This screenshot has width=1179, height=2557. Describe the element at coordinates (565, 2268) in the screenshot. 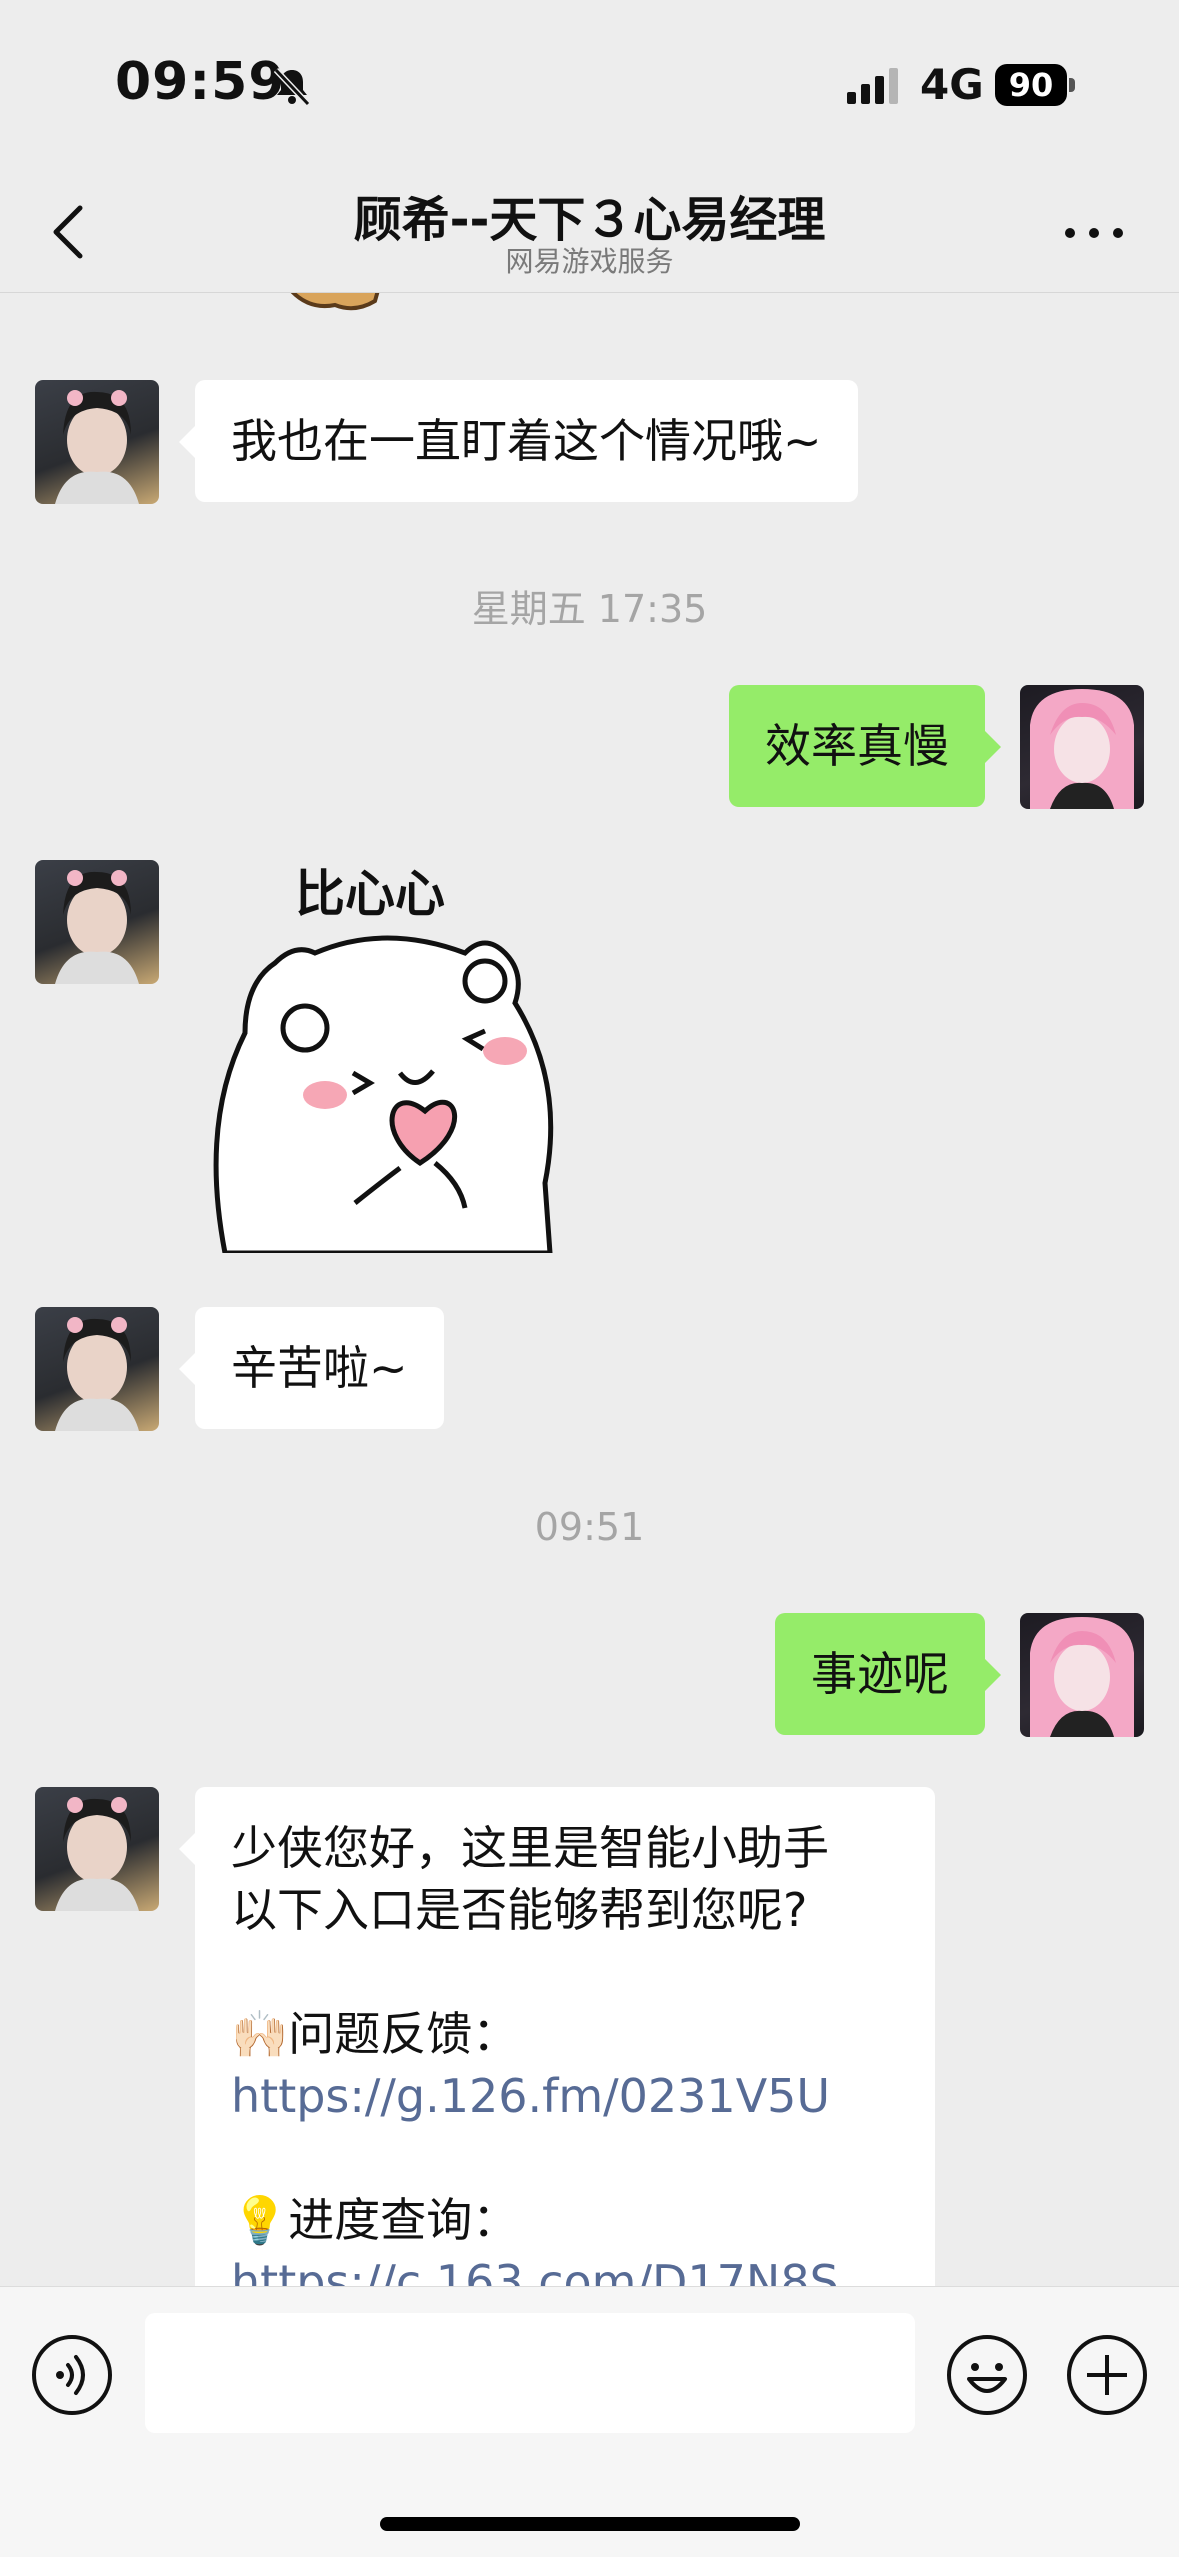

I see `progress-link: https://c.163.com/D17N8S` at that location.